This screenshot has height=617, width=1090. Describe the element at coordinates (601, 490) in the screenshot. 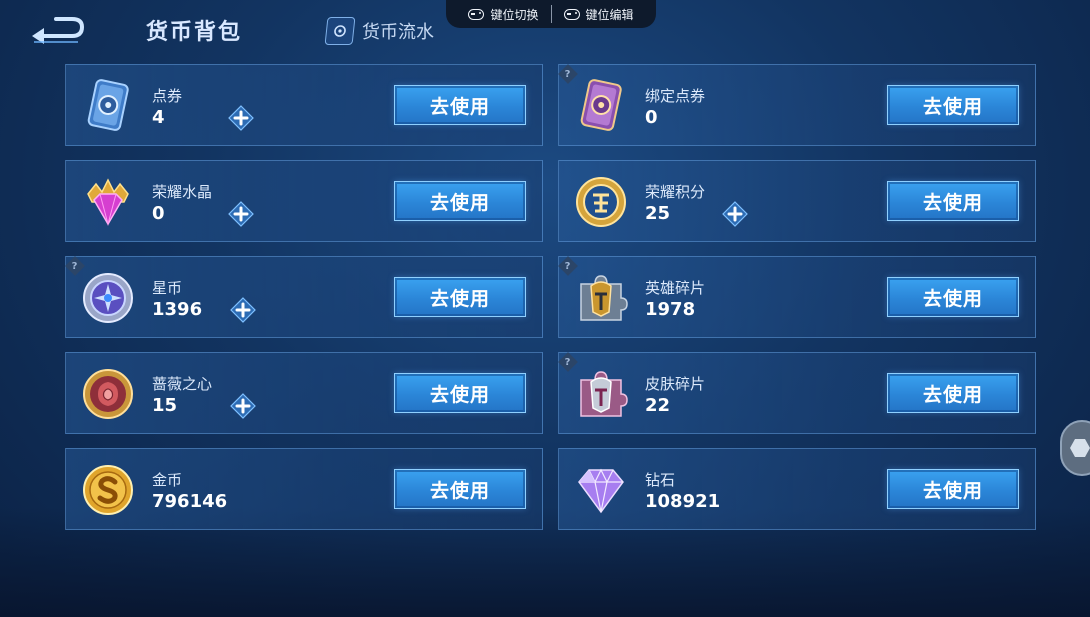

I see `diamond-icon` at that location.